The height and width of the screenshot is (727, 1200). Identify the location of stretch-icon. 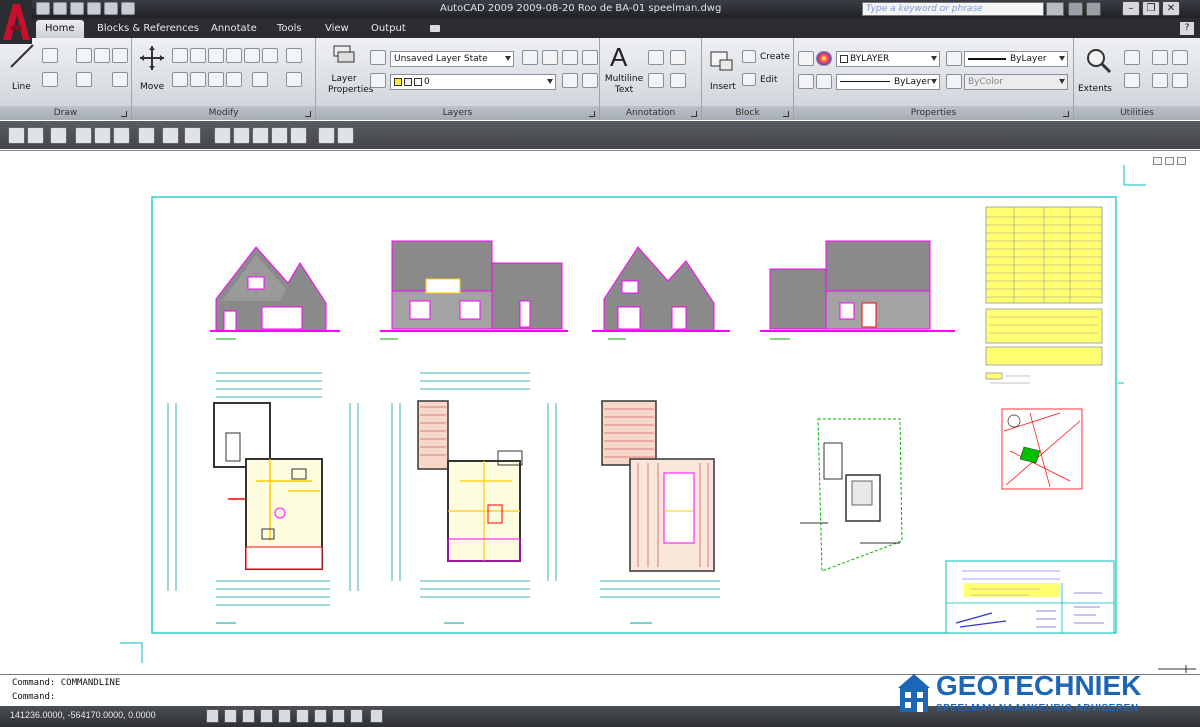
(252, 55).